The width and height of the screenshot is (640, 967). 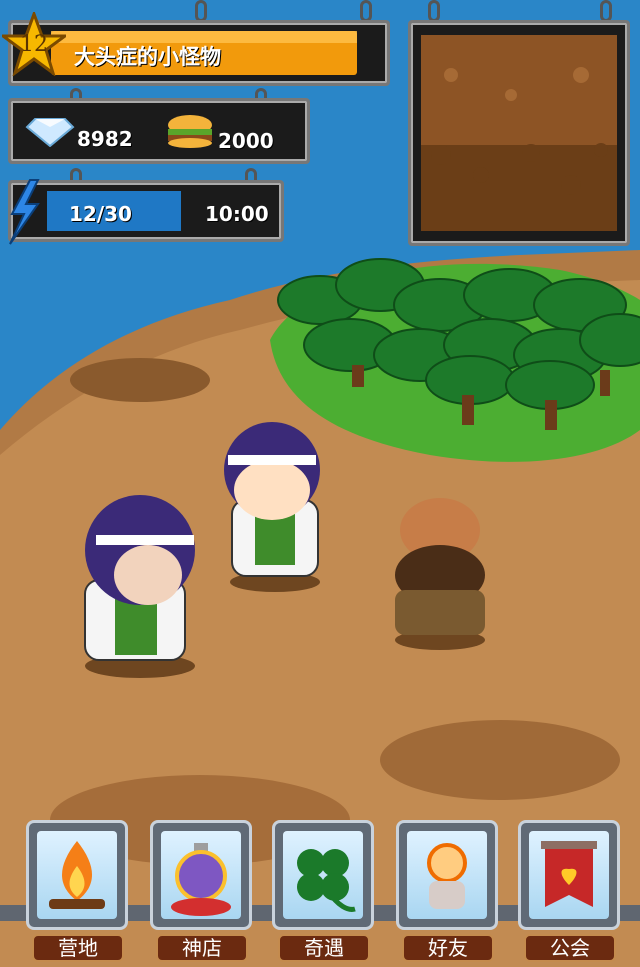 I want to click on diamond-icon, so click(x=50, y=132).